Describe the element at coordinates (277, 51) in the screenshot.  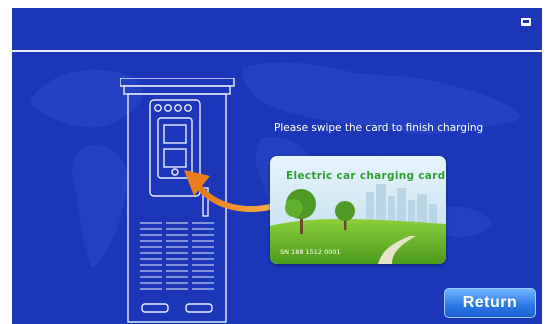
I see `header-divider` at that location.